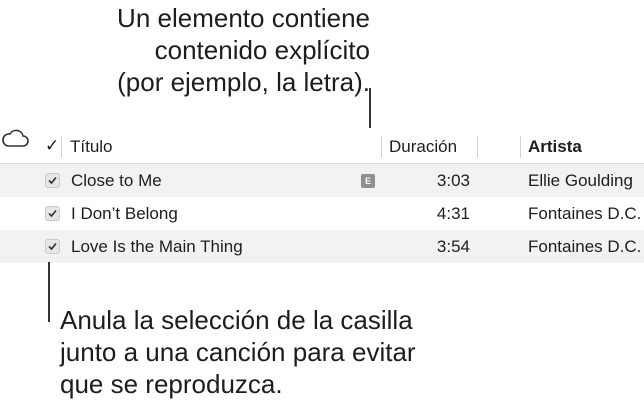 This screenshot has height=410, width=644. I want to click on callout-line: que se reproduzca., so click(171, 384).